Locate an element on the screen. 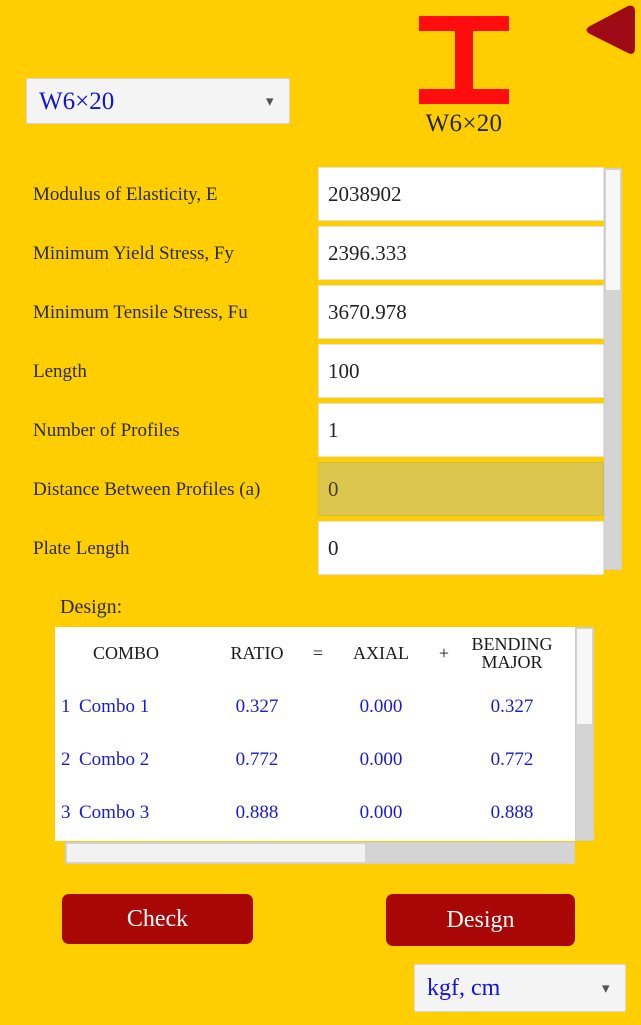 This screenshot has width=641, height=1025. input-modulus-of-elasticity is located at coordinates (461, 194).